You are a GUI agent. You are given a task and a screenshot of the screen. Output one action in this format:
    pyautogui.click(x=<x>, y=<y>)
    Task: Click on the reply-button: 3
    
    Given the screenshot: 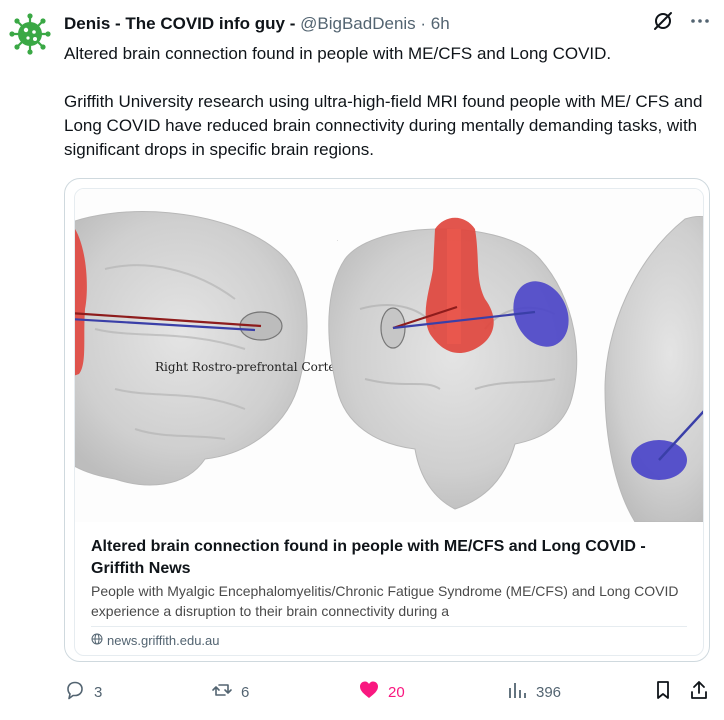 What is the action you would take?
    pyautogui.click(x=83, y=692)
    